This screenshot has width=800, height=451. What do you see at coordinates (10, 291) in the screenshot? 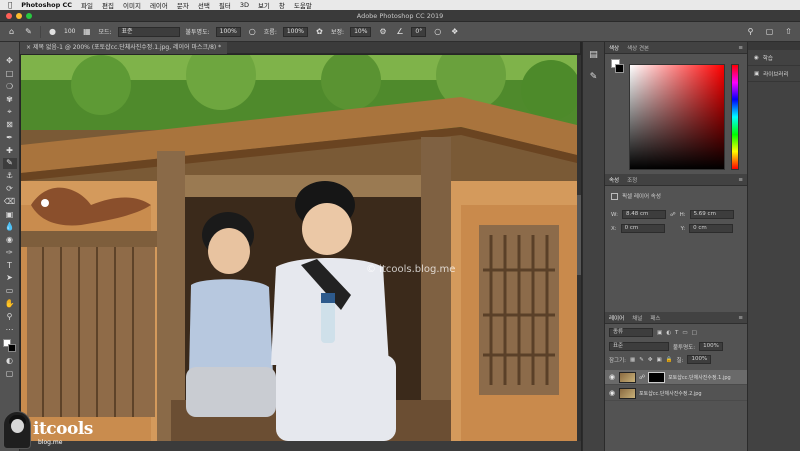
I see `shape-tool-icon: ▭` at bounding box center [10, 291].